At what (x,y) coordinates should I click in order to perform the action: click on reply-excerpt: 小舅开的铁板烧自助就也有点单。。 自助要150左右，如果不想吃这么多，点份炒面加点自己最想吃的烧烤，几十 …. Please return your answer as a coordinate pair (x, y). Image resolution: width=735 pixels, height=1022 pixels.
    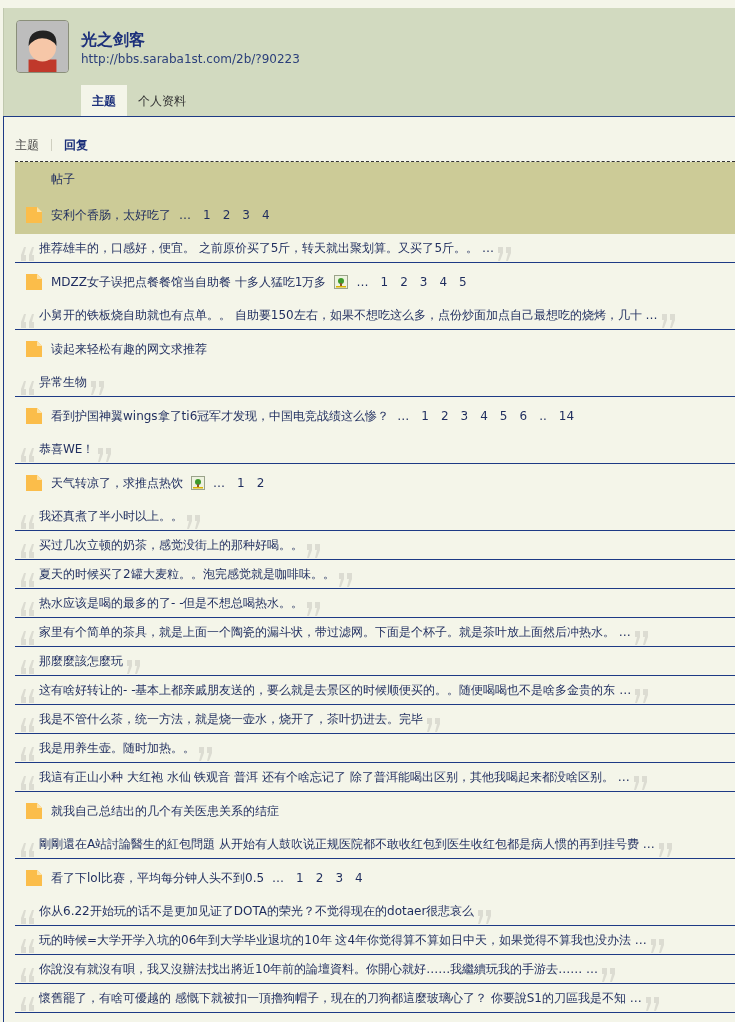
    Looking at the image, I should click on (348, 315).